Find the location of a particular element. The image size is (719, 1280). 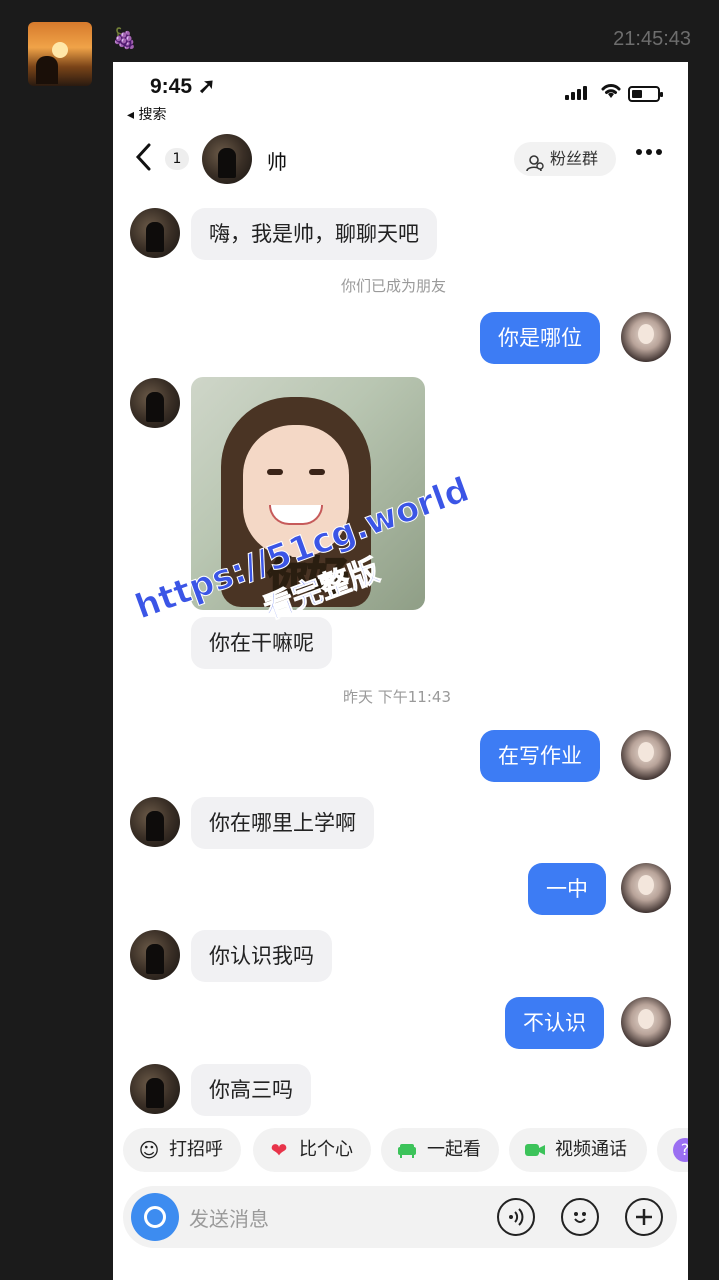

message-bubble-outgoing: 你是哪位 is located at coordinates (540, 338).